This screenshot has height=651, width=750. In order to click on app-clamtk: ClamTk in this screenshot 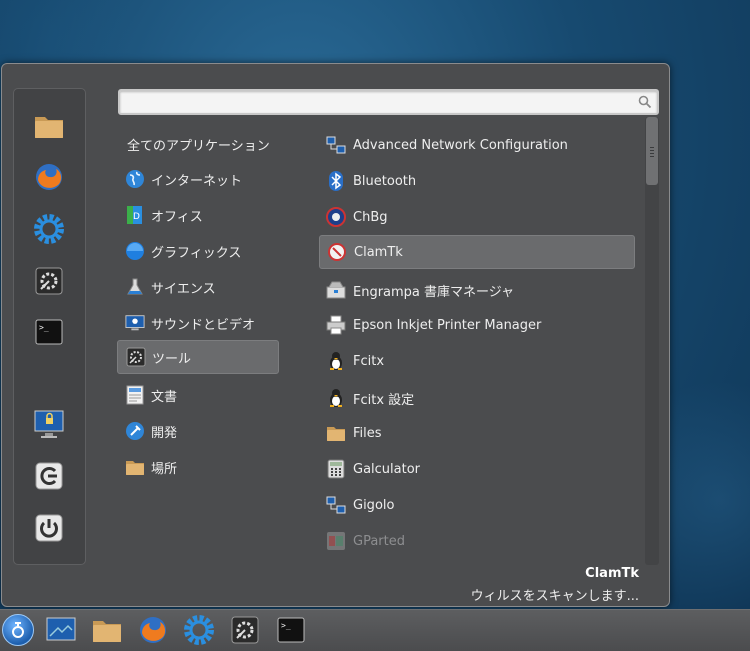, I will do `click(477, 252)`.